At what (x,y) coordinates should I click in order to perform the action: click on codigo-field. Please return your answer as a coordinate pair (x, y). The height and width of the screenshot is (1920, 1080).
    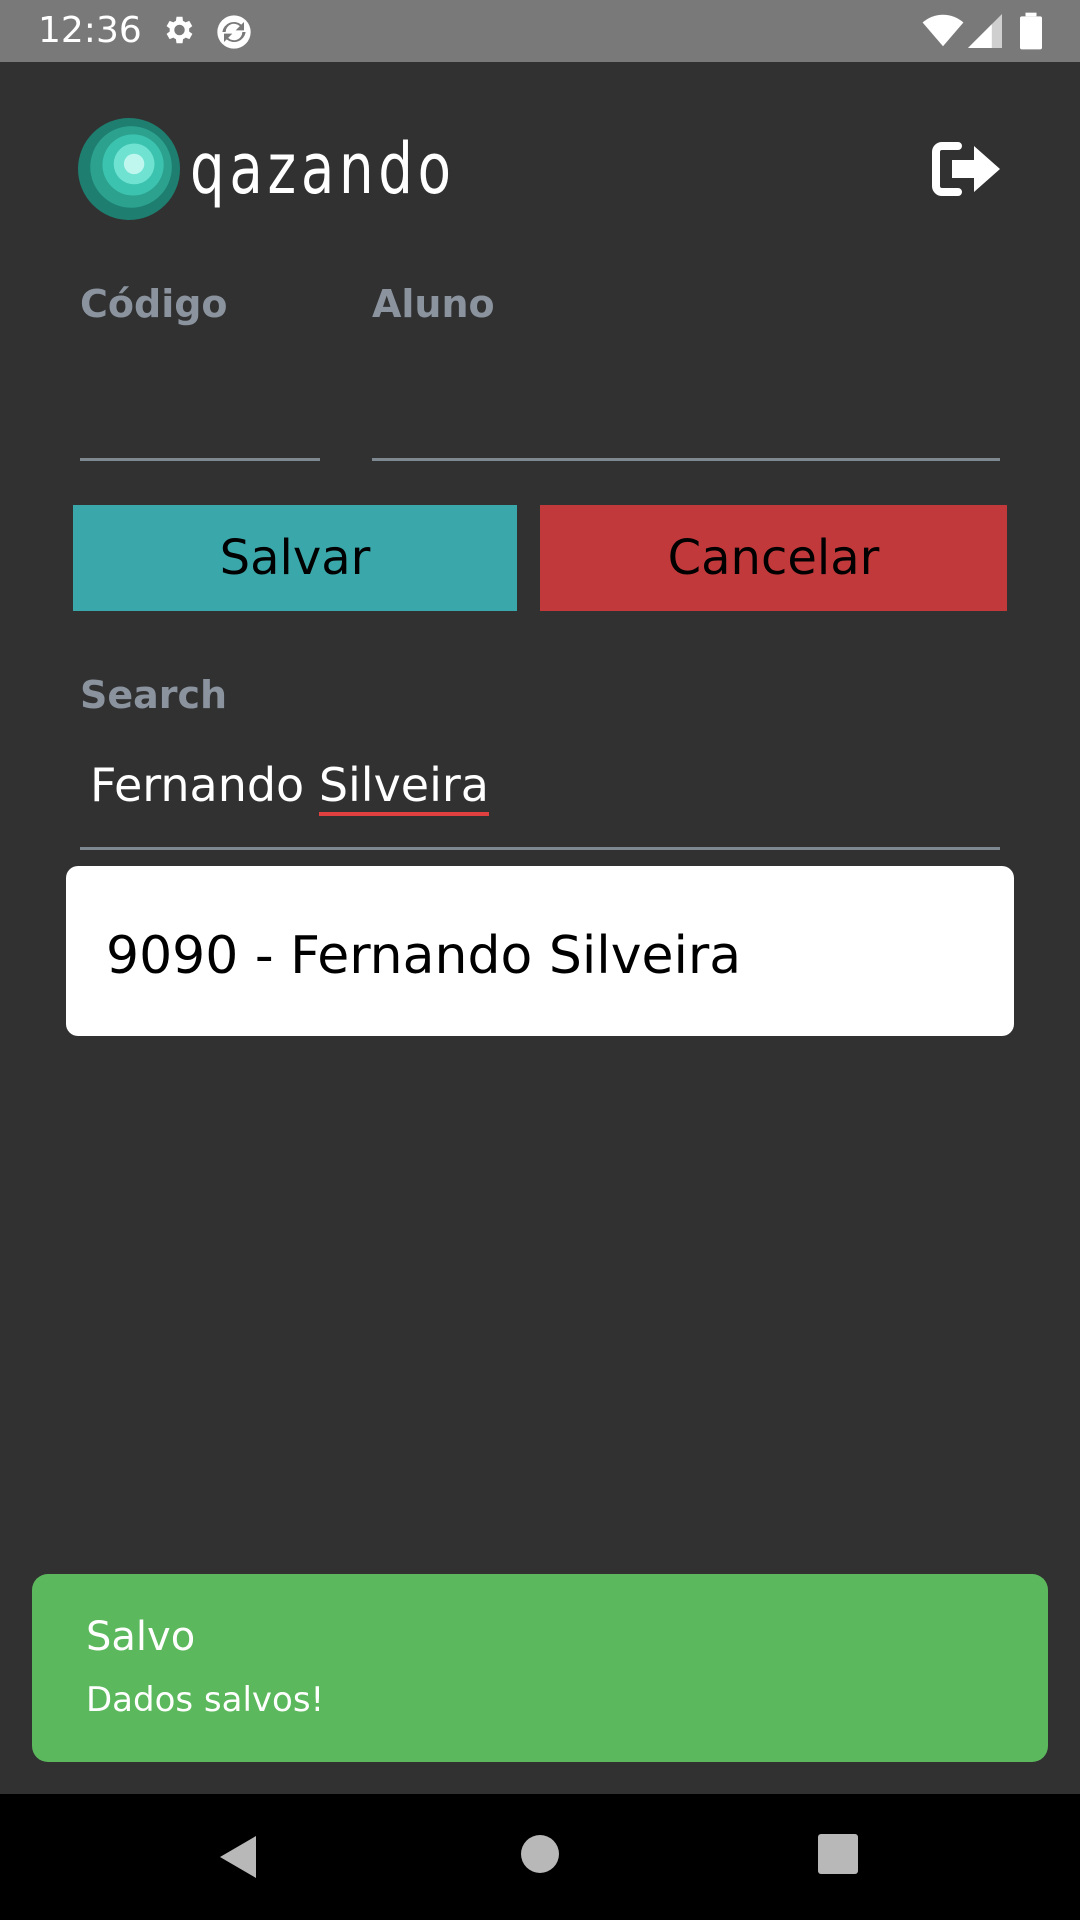
    Looking at the image, I should click on (200, 418).